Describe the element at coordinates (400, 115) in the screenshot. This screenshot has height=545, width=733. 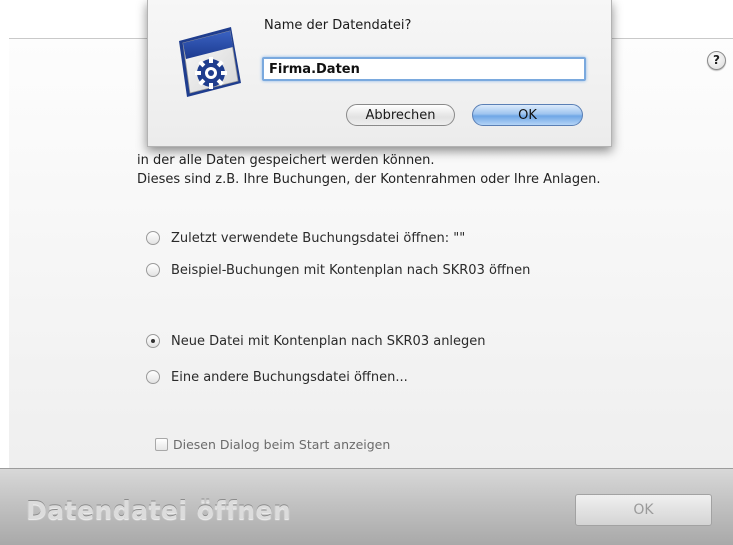
I see `cancel-button: Abbrechen` at that location.